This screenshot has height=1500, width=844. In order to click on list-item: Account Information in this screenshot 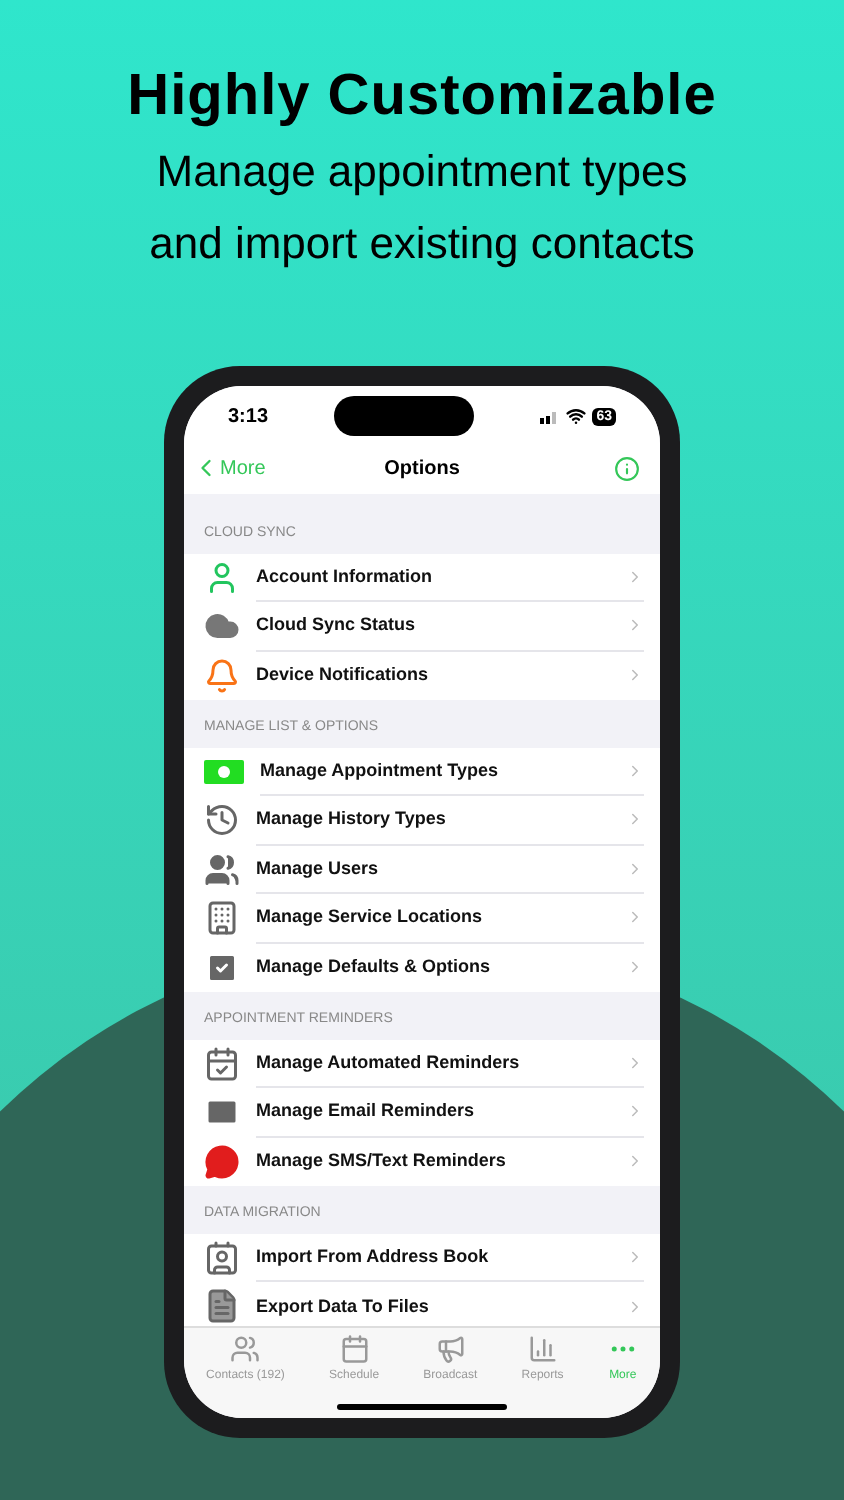, I will do `click(422, 577)`.